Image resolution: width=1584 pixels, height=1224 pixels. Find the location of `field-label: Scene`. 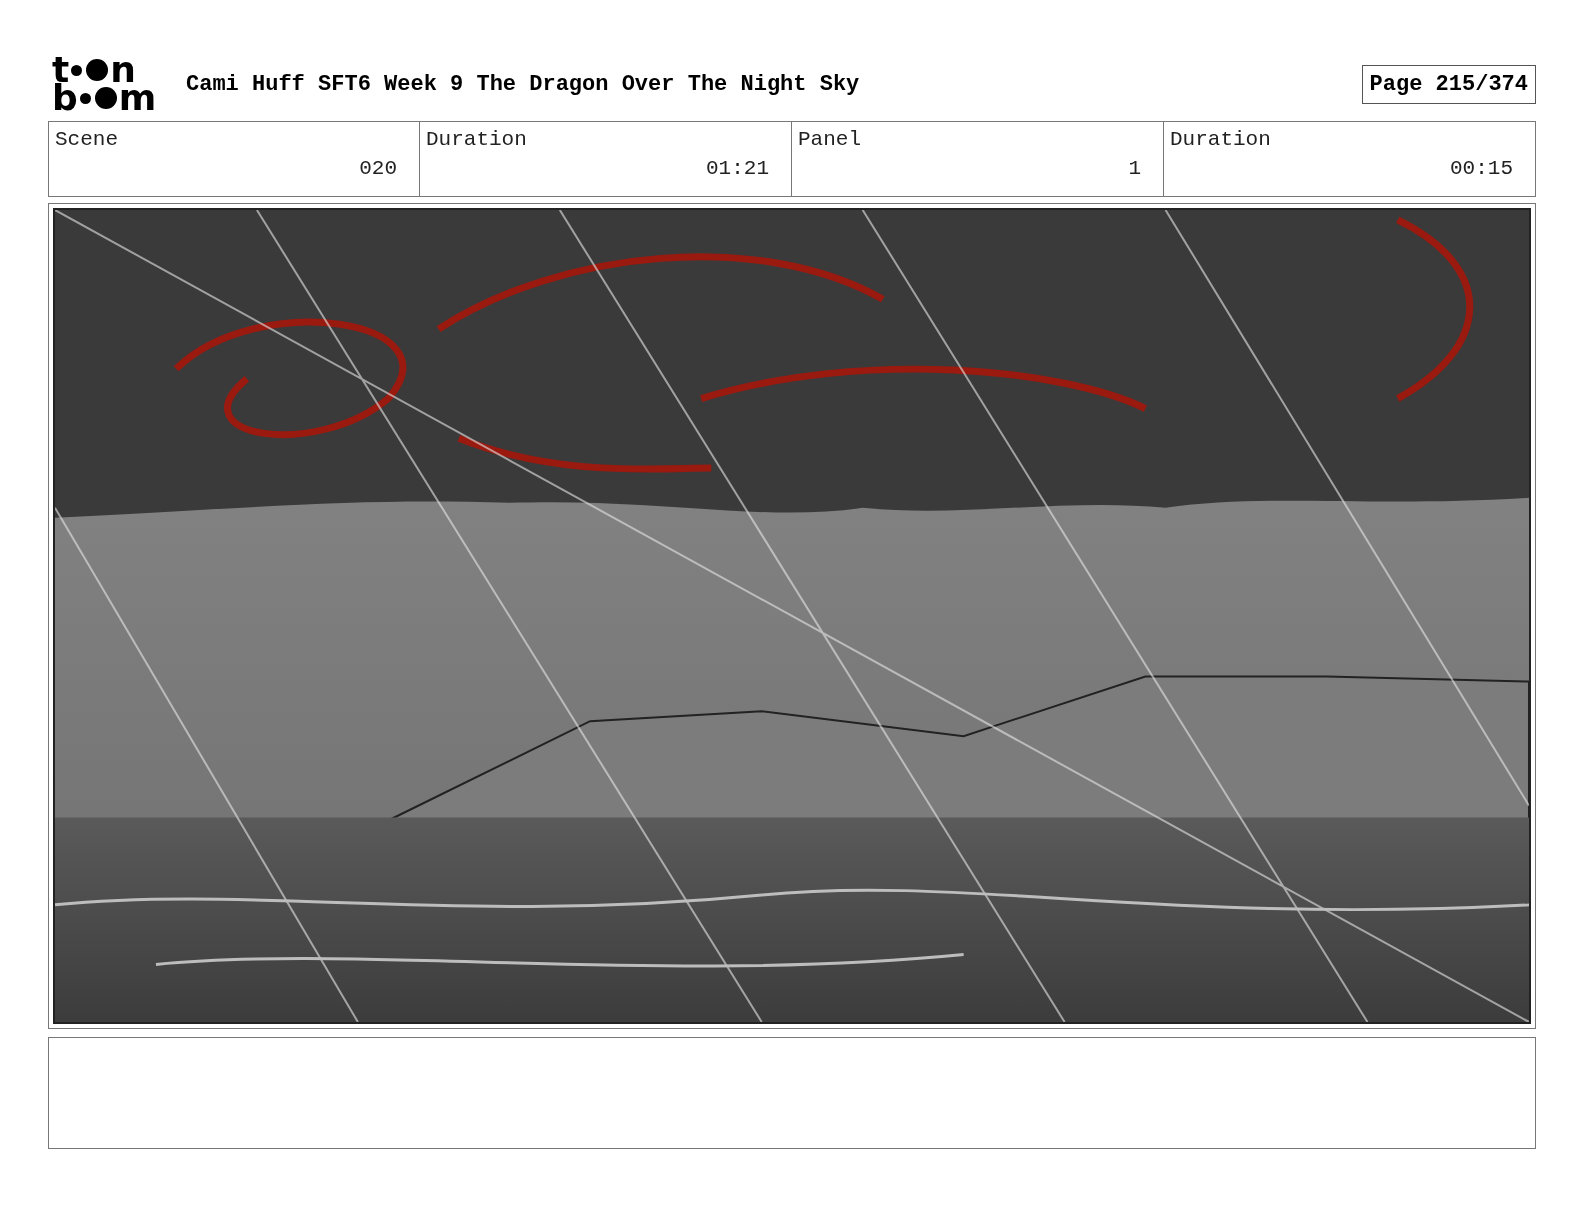

field-label: Scene is located at coordinates (87, 139).